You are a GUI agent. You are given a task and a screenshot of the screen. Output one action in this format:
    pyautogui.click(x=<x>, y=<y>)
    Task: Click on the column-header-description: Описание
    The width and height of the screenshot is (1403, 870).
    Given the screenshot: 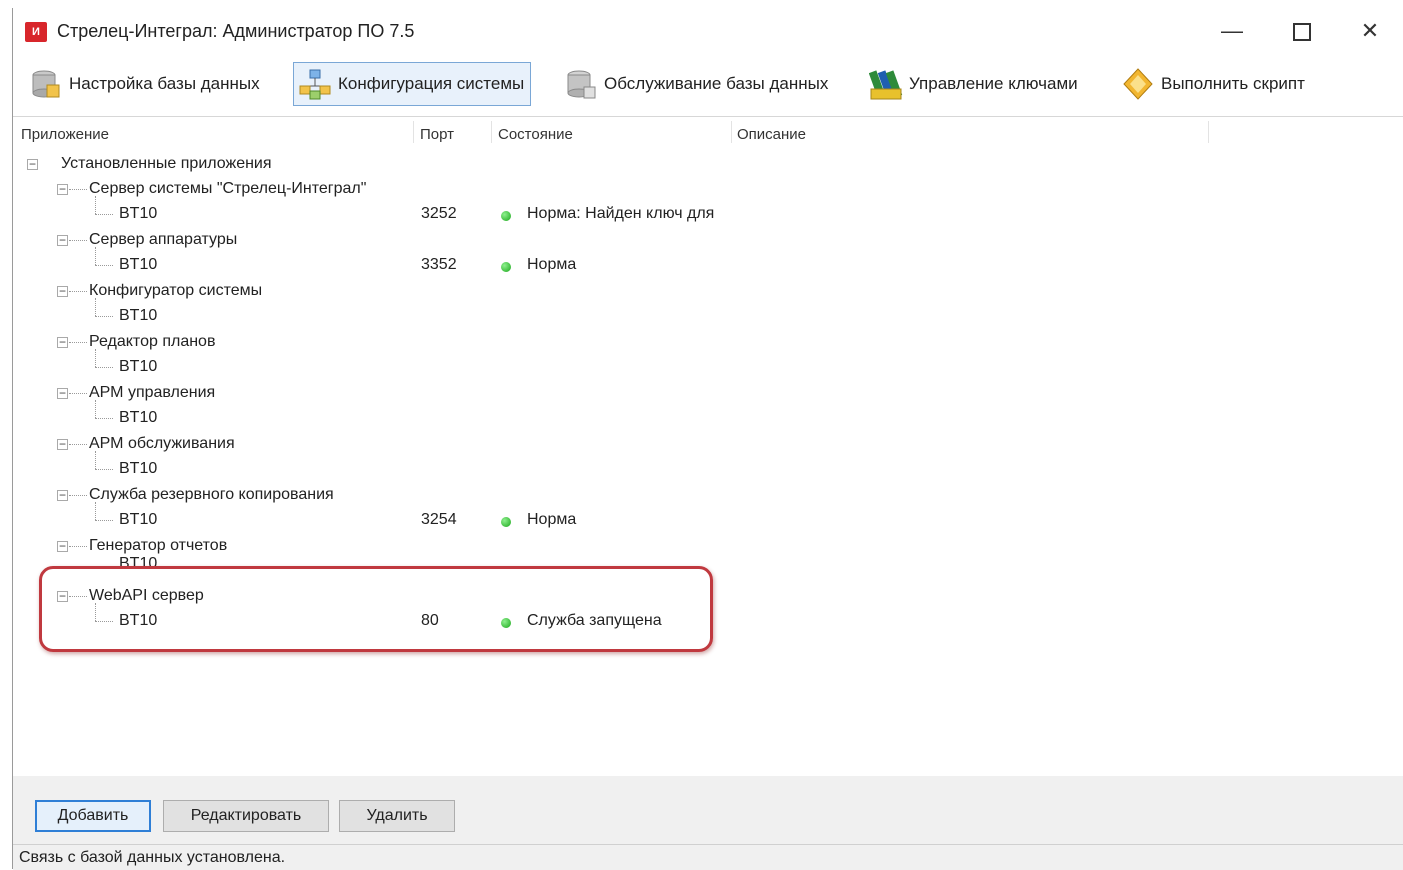 What is the action you would take?
    pyautogui.click(x=771, y=134)
    